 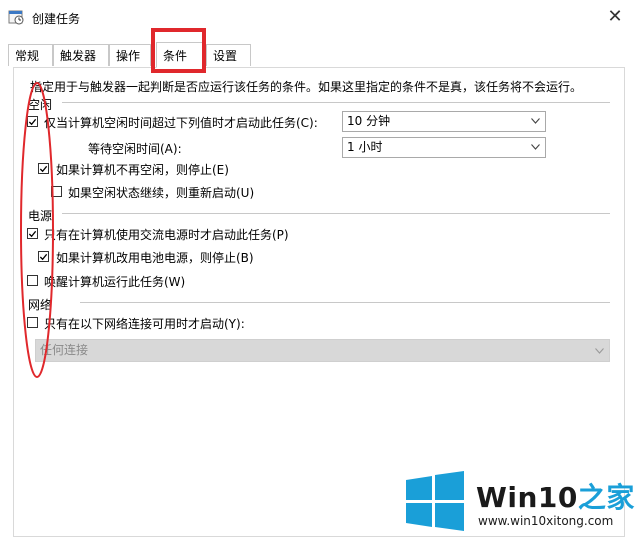 I want to click on close-button: ✕, so click(x=615, y=17).